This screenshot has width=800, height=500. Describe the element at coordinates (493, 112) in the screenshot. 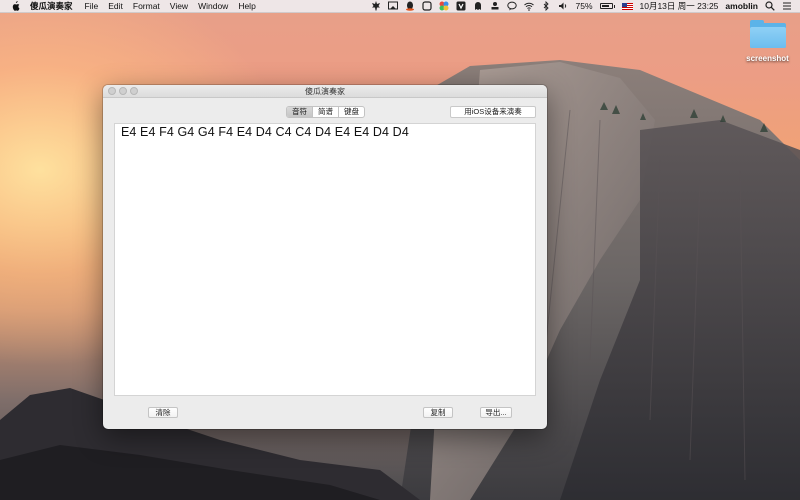

I see `play-with-ios-button: 用iOS设备来演奏` at that location.